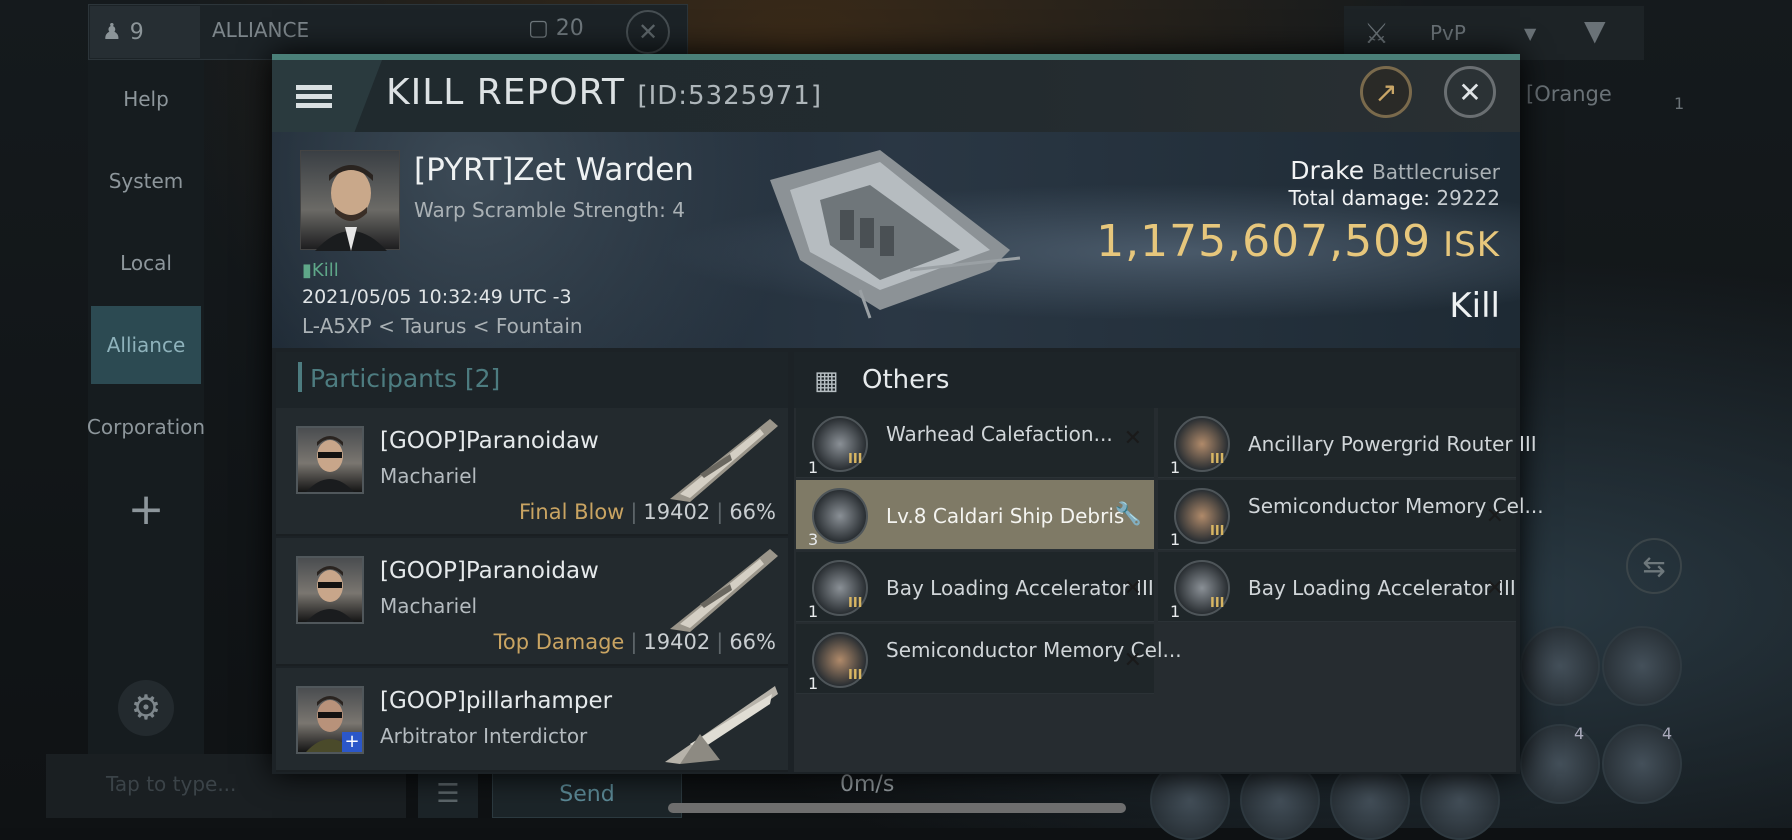  Describe the element at coordinates (350, 200) in the screenshot. I see `victim-portrait` at that location.